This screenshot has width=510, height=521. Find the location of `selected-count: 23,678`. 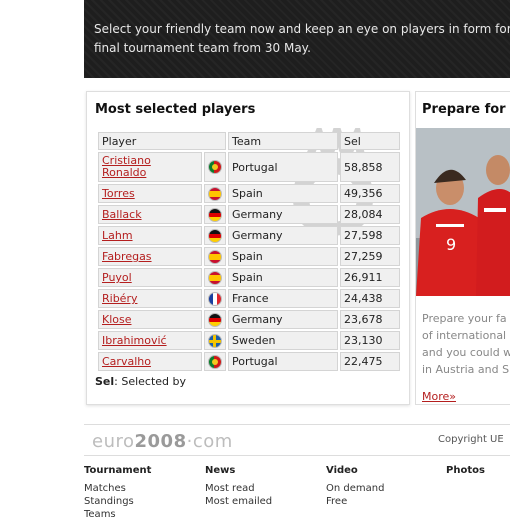

selected-count: 23,678 is located at coordinates (370, 319).